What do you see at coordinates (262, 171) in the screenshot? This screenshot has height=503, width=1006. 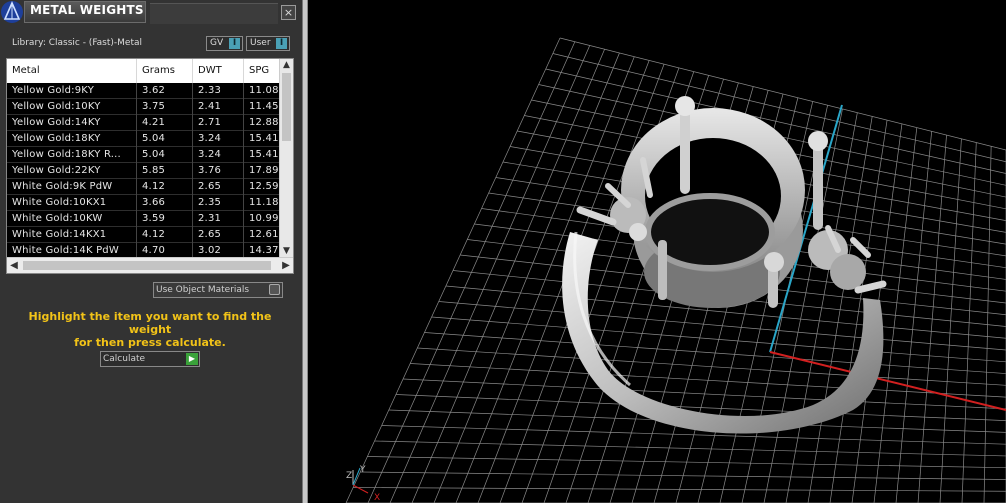 I see `cell-spg: 17.89` at bounding box center [262, 171].